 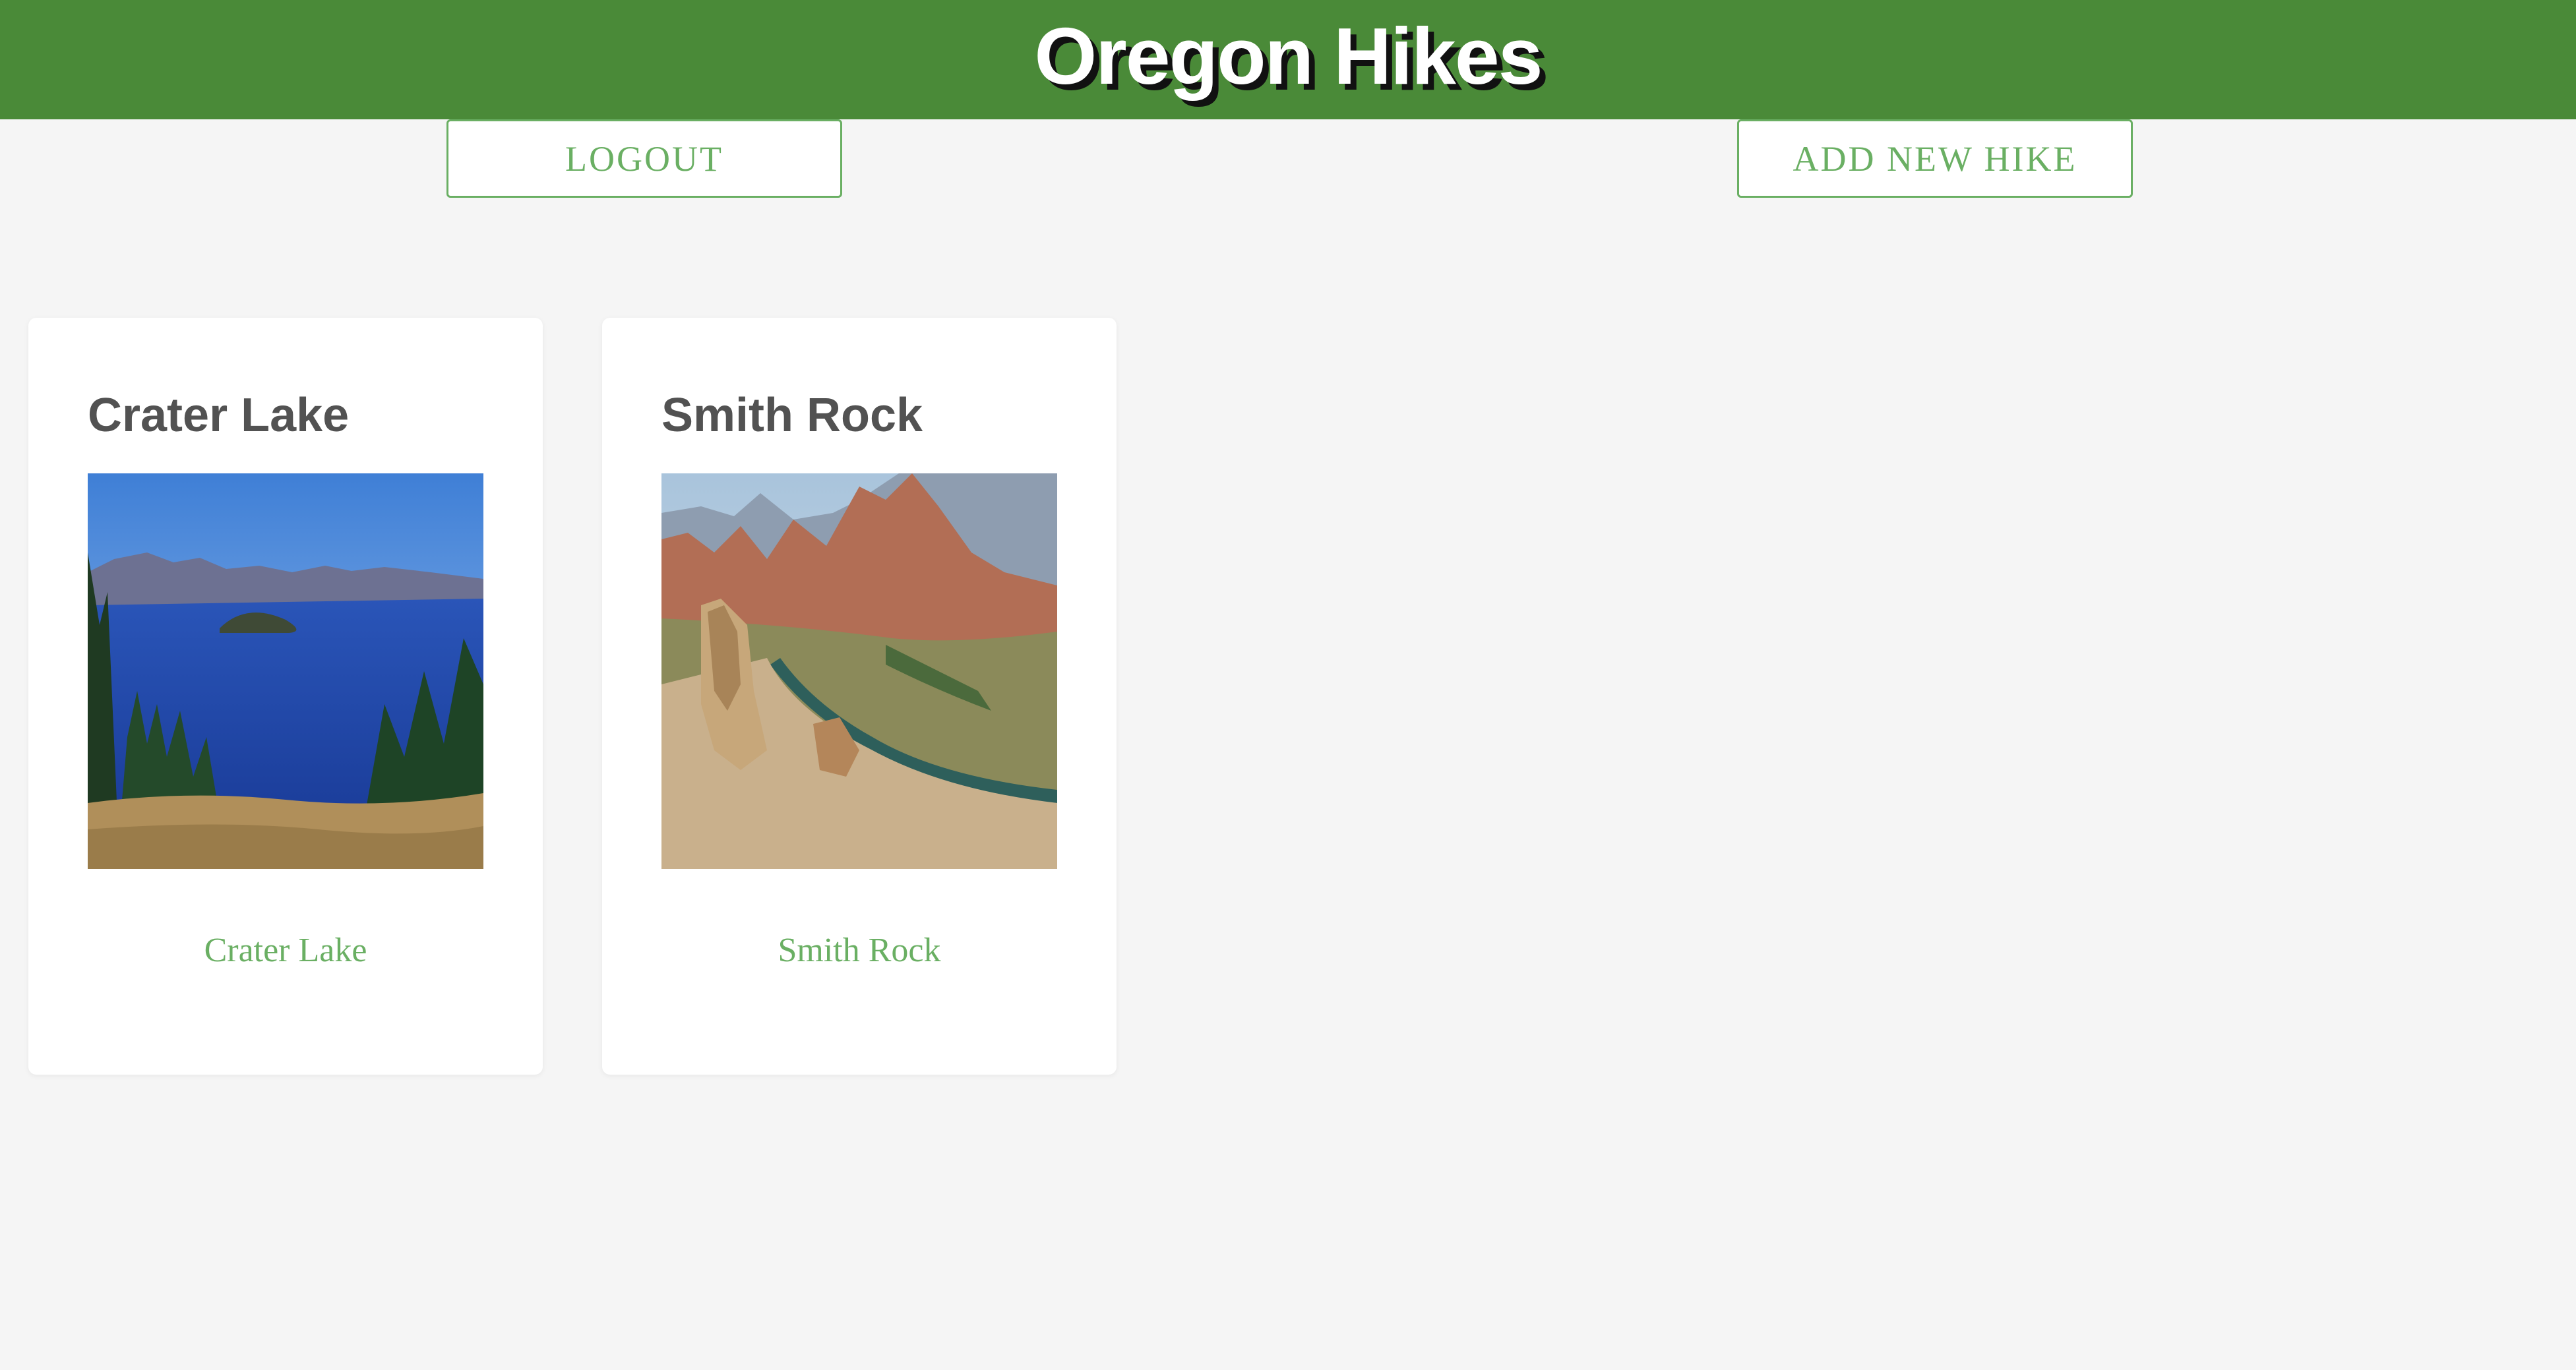 I want to click on hike-card: Crater Lake Crater Lake, so click(x=285, y=697).